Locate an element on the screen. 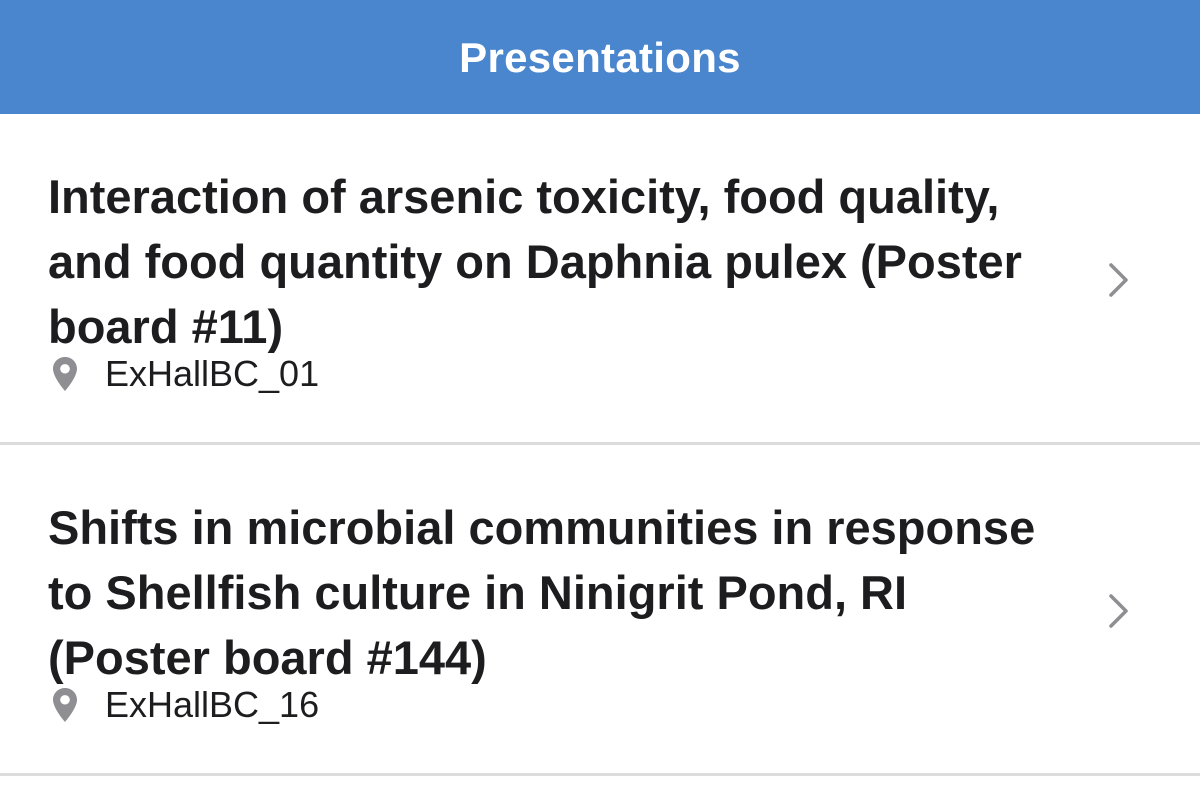 The image size is (1200, 785). location-label: ExHallBC_01 is located at coordinates (212, 373).